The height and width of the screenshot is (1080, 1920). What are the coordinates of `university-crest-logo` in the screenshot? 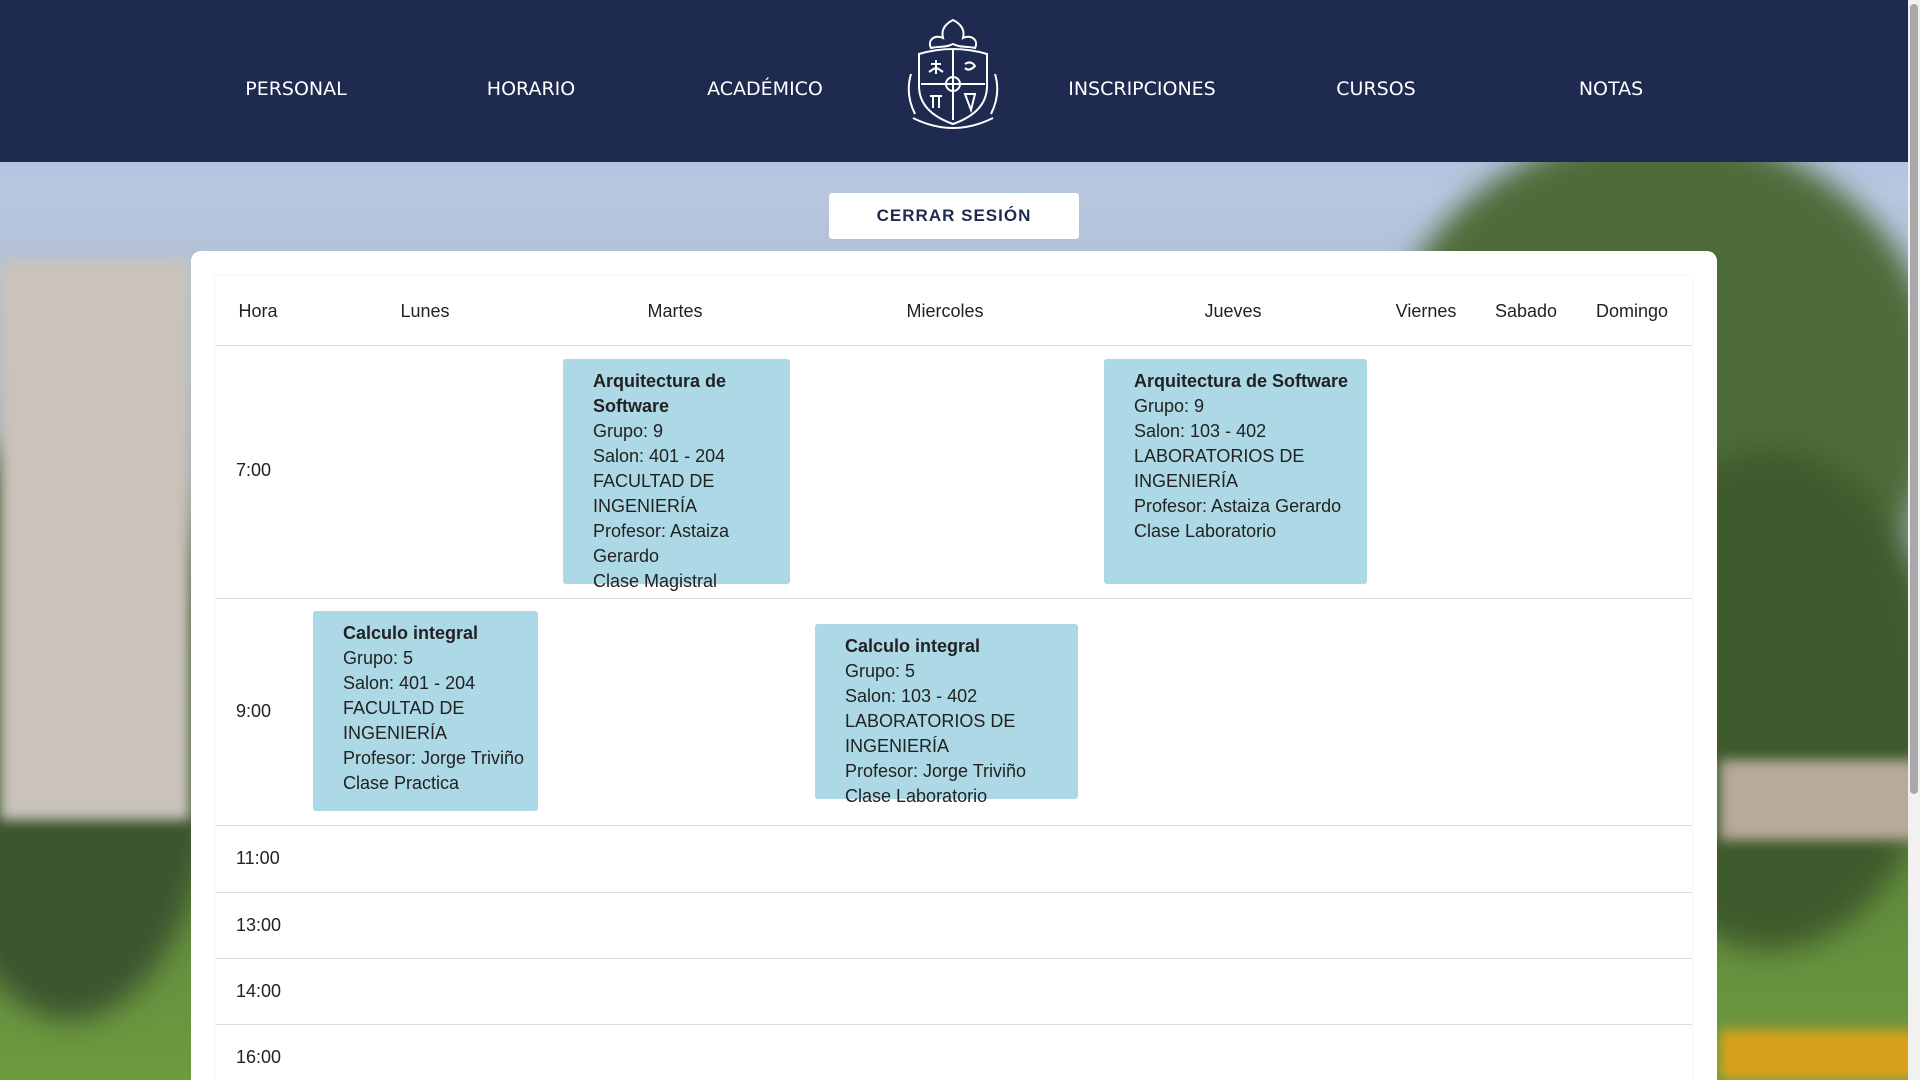 It's located at (953, 75).